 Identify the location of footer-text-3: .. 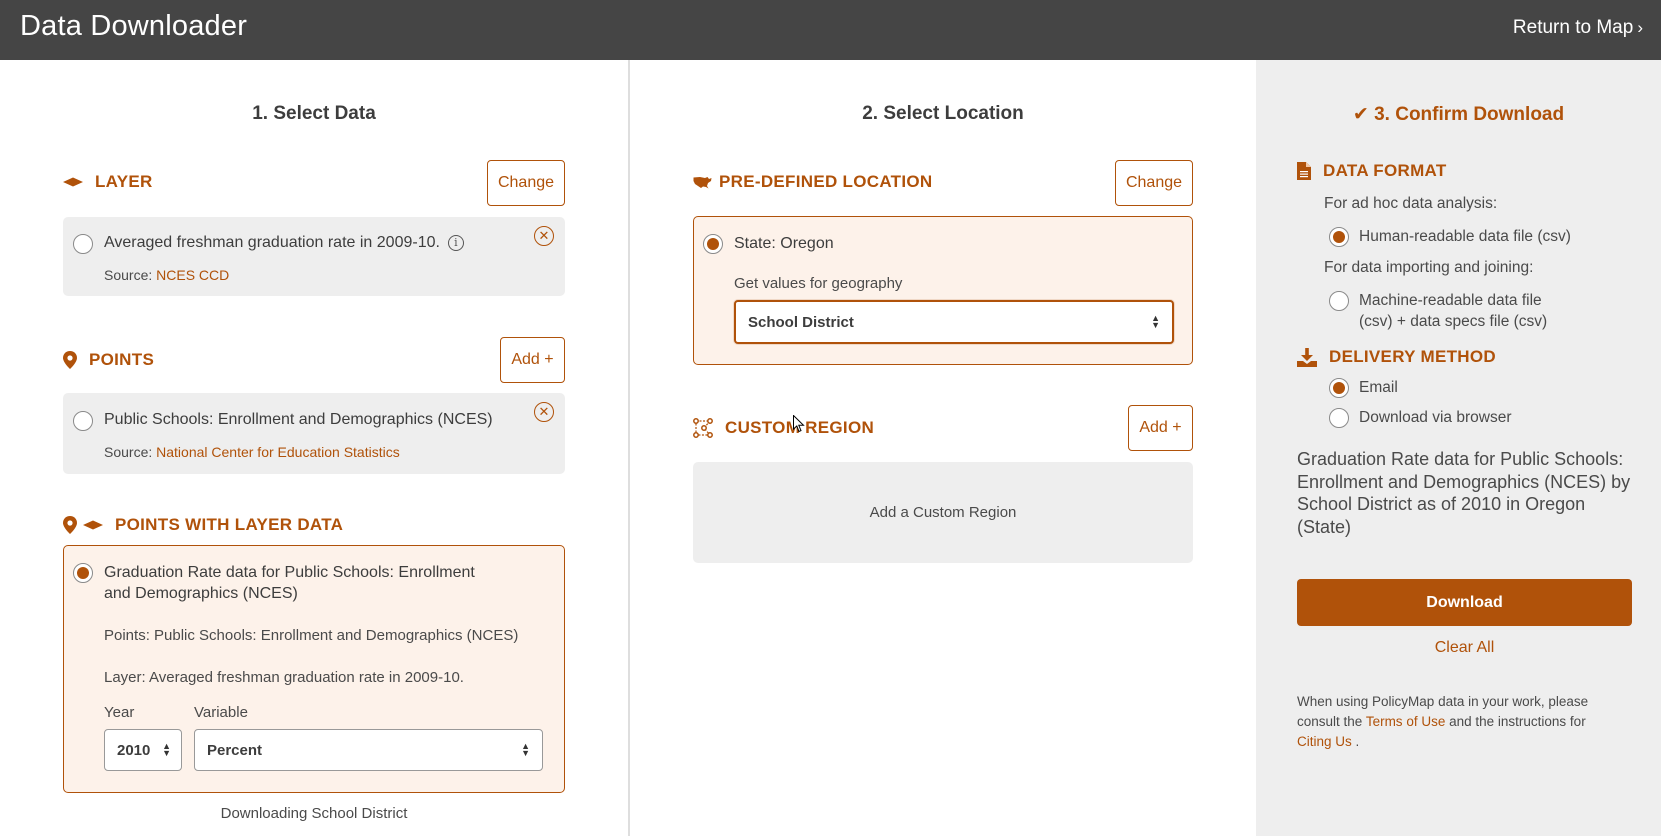
(1357, 741).